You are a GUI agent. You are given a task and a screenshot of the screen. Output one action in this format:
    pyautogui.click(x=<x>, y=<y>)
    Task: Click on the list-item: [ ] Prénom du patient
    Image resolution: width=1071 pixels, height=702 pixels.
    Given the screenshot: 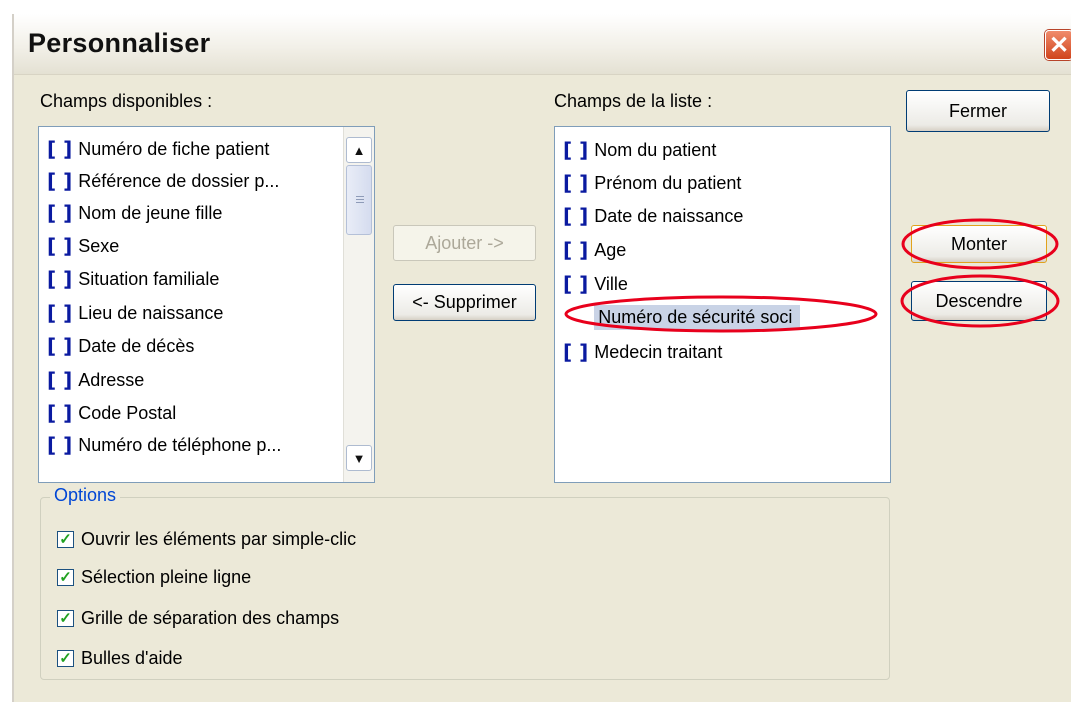 What is the action you would take?
    pyautogui.click(x=652, y=183)
    